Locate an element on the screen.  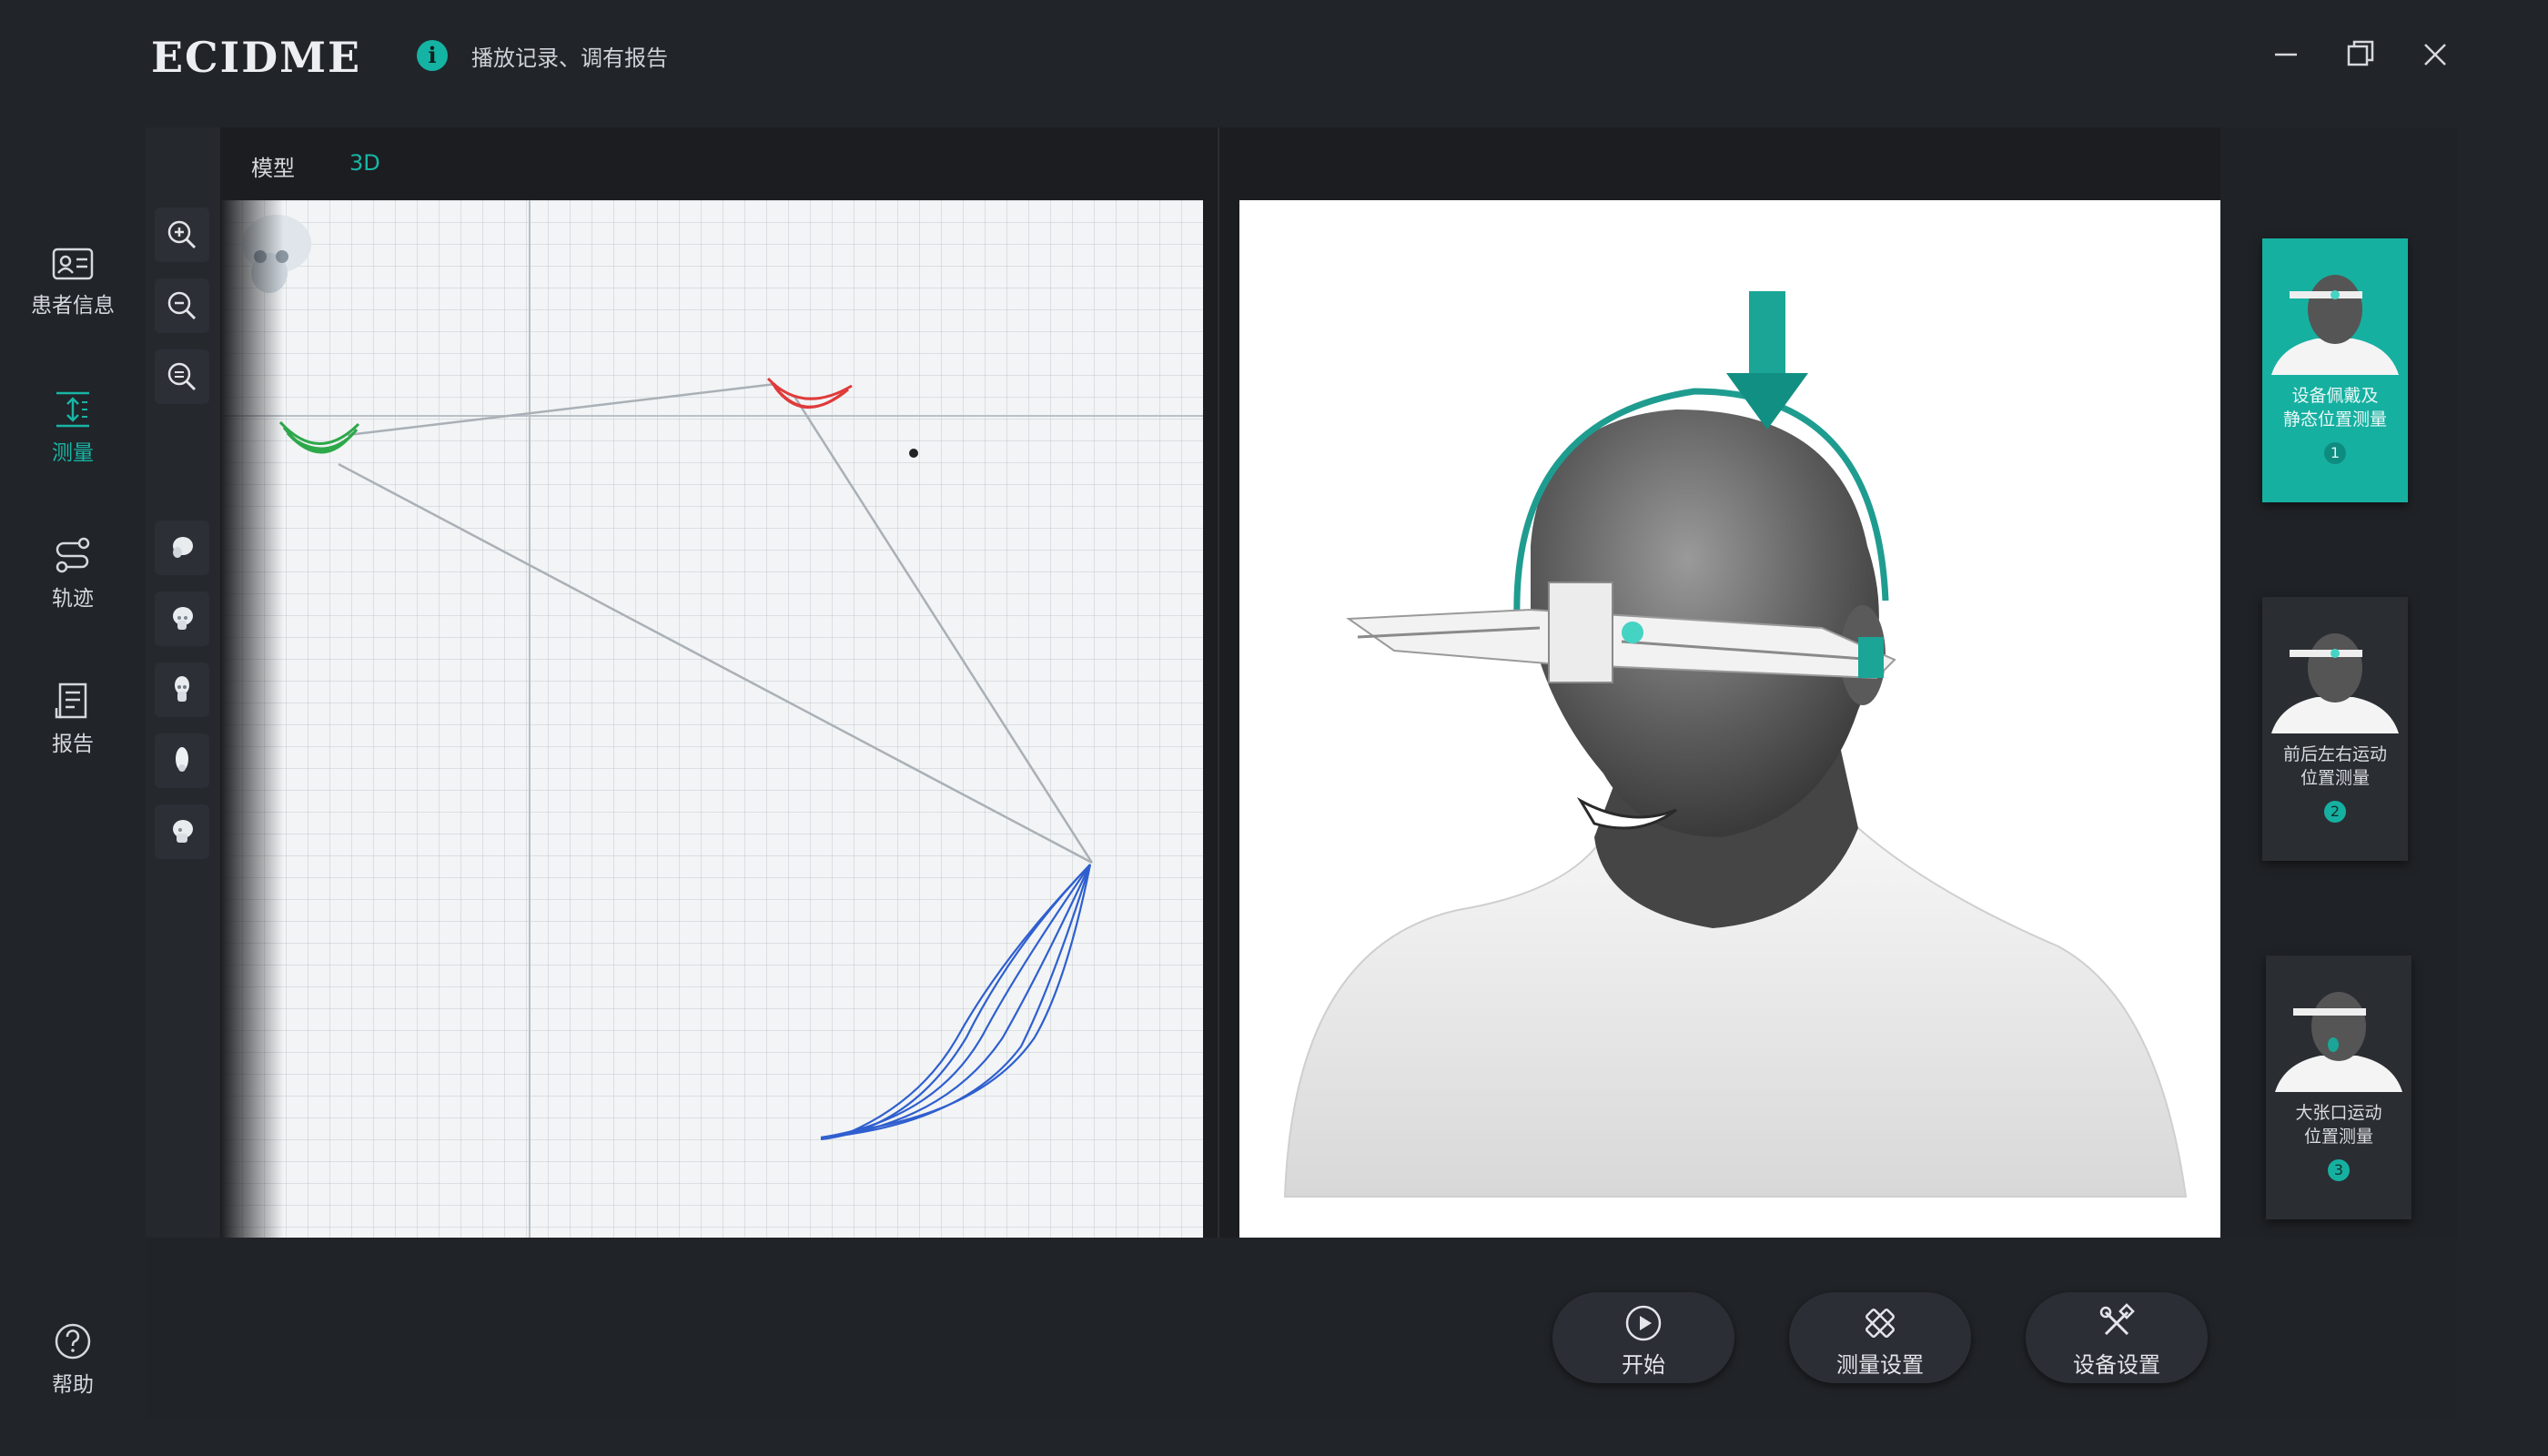
green-trace is located at coordinates (319, 437).